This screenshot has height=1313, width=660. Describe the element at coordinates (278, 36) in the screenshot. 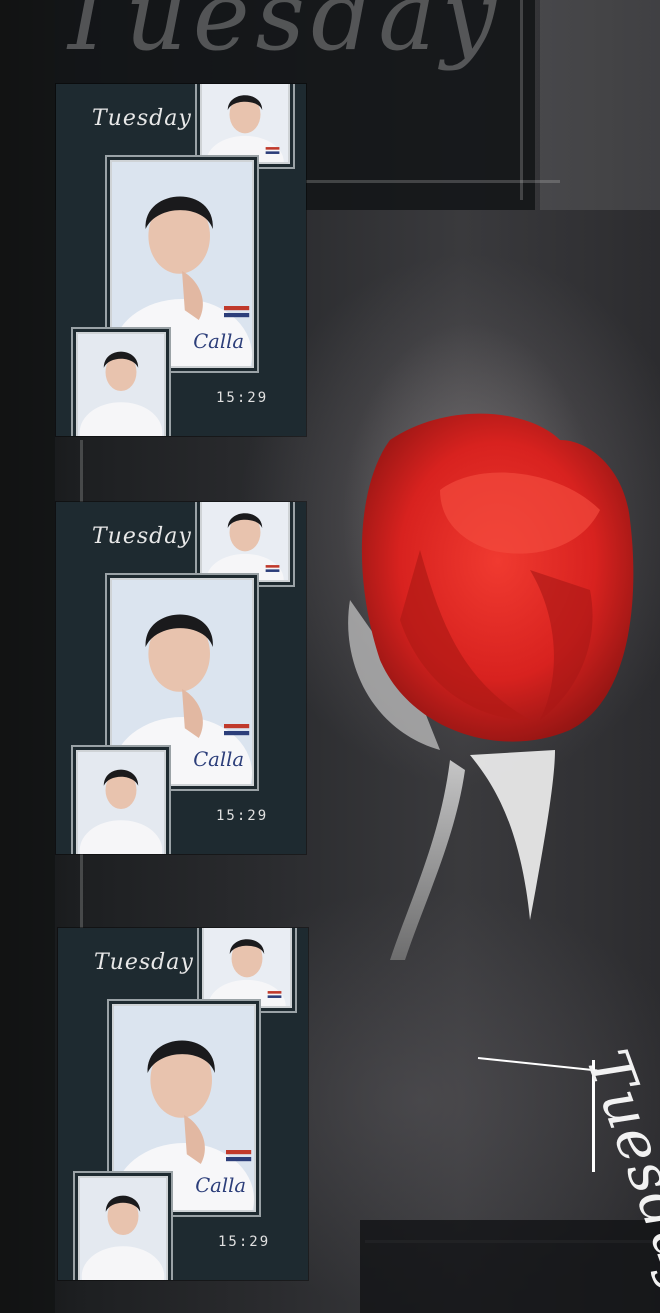

I see `background-script-text: Tuesday` at that location.